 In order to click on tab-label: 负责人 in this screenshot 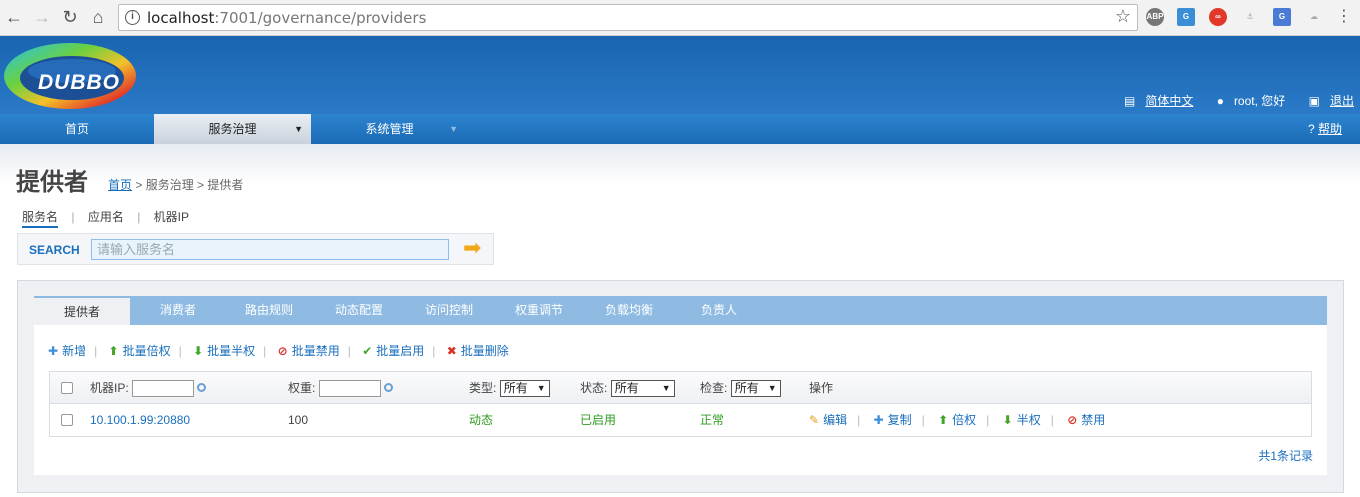, I will do `click(718, 310)`.